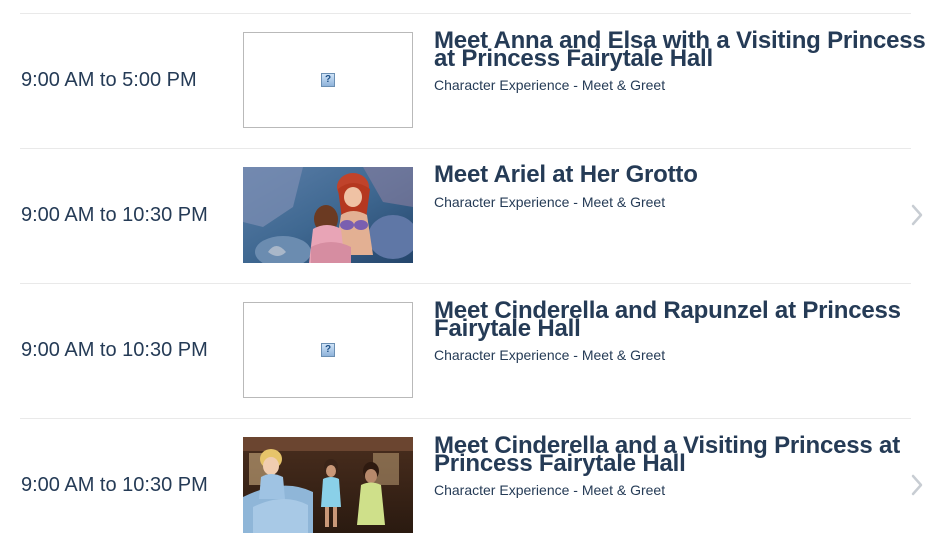 The height and width of the screenshot is (554, 936). What do you see at coordinates (684, 175) in the screenshot?
I see `event-title: Meet Ariel at Her Grotto` at bounding box center [684, 175].